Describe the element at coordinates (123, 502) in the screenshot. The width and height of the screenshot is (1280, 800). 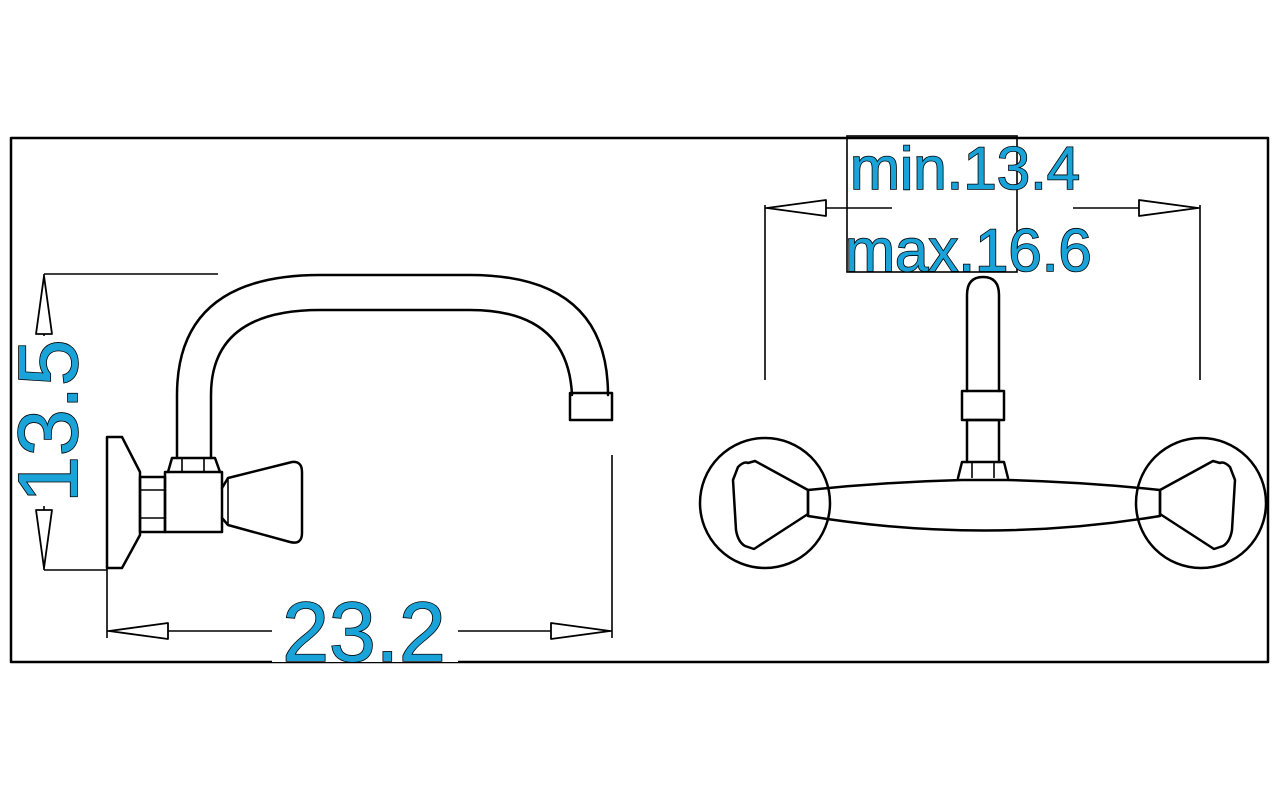
I see `wall-flange` at that location.